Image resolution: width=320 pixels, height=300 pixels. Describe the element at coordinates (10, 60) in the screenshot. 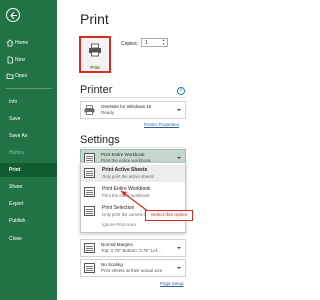

I see `new-document-icon` at that location.